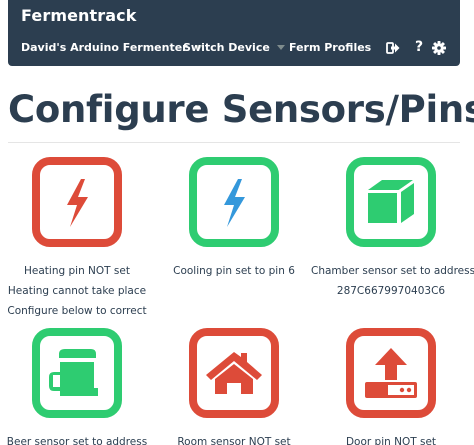  I want to click on room-sensor-home-icon, so click(234, 373).